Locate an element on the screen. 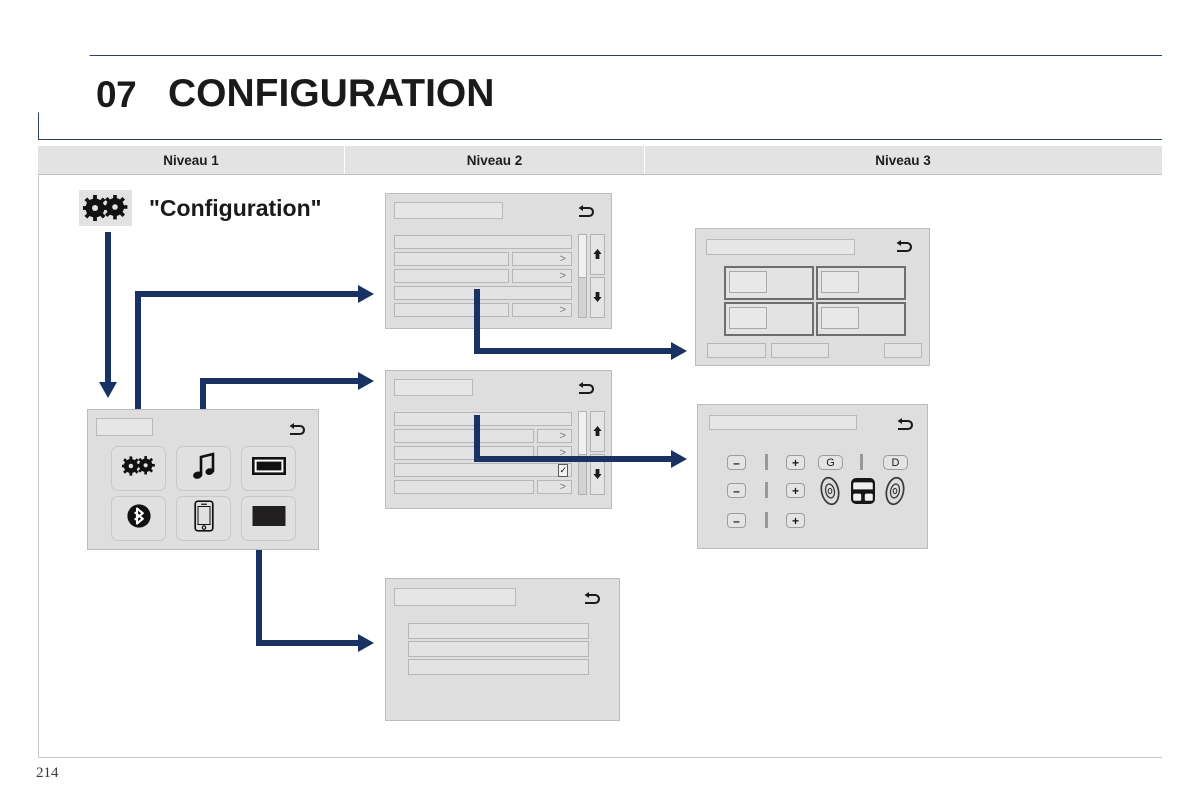 The width and height of the screenshot is (1200, 800). simple-options-screen is located at coordinates (502, 649).